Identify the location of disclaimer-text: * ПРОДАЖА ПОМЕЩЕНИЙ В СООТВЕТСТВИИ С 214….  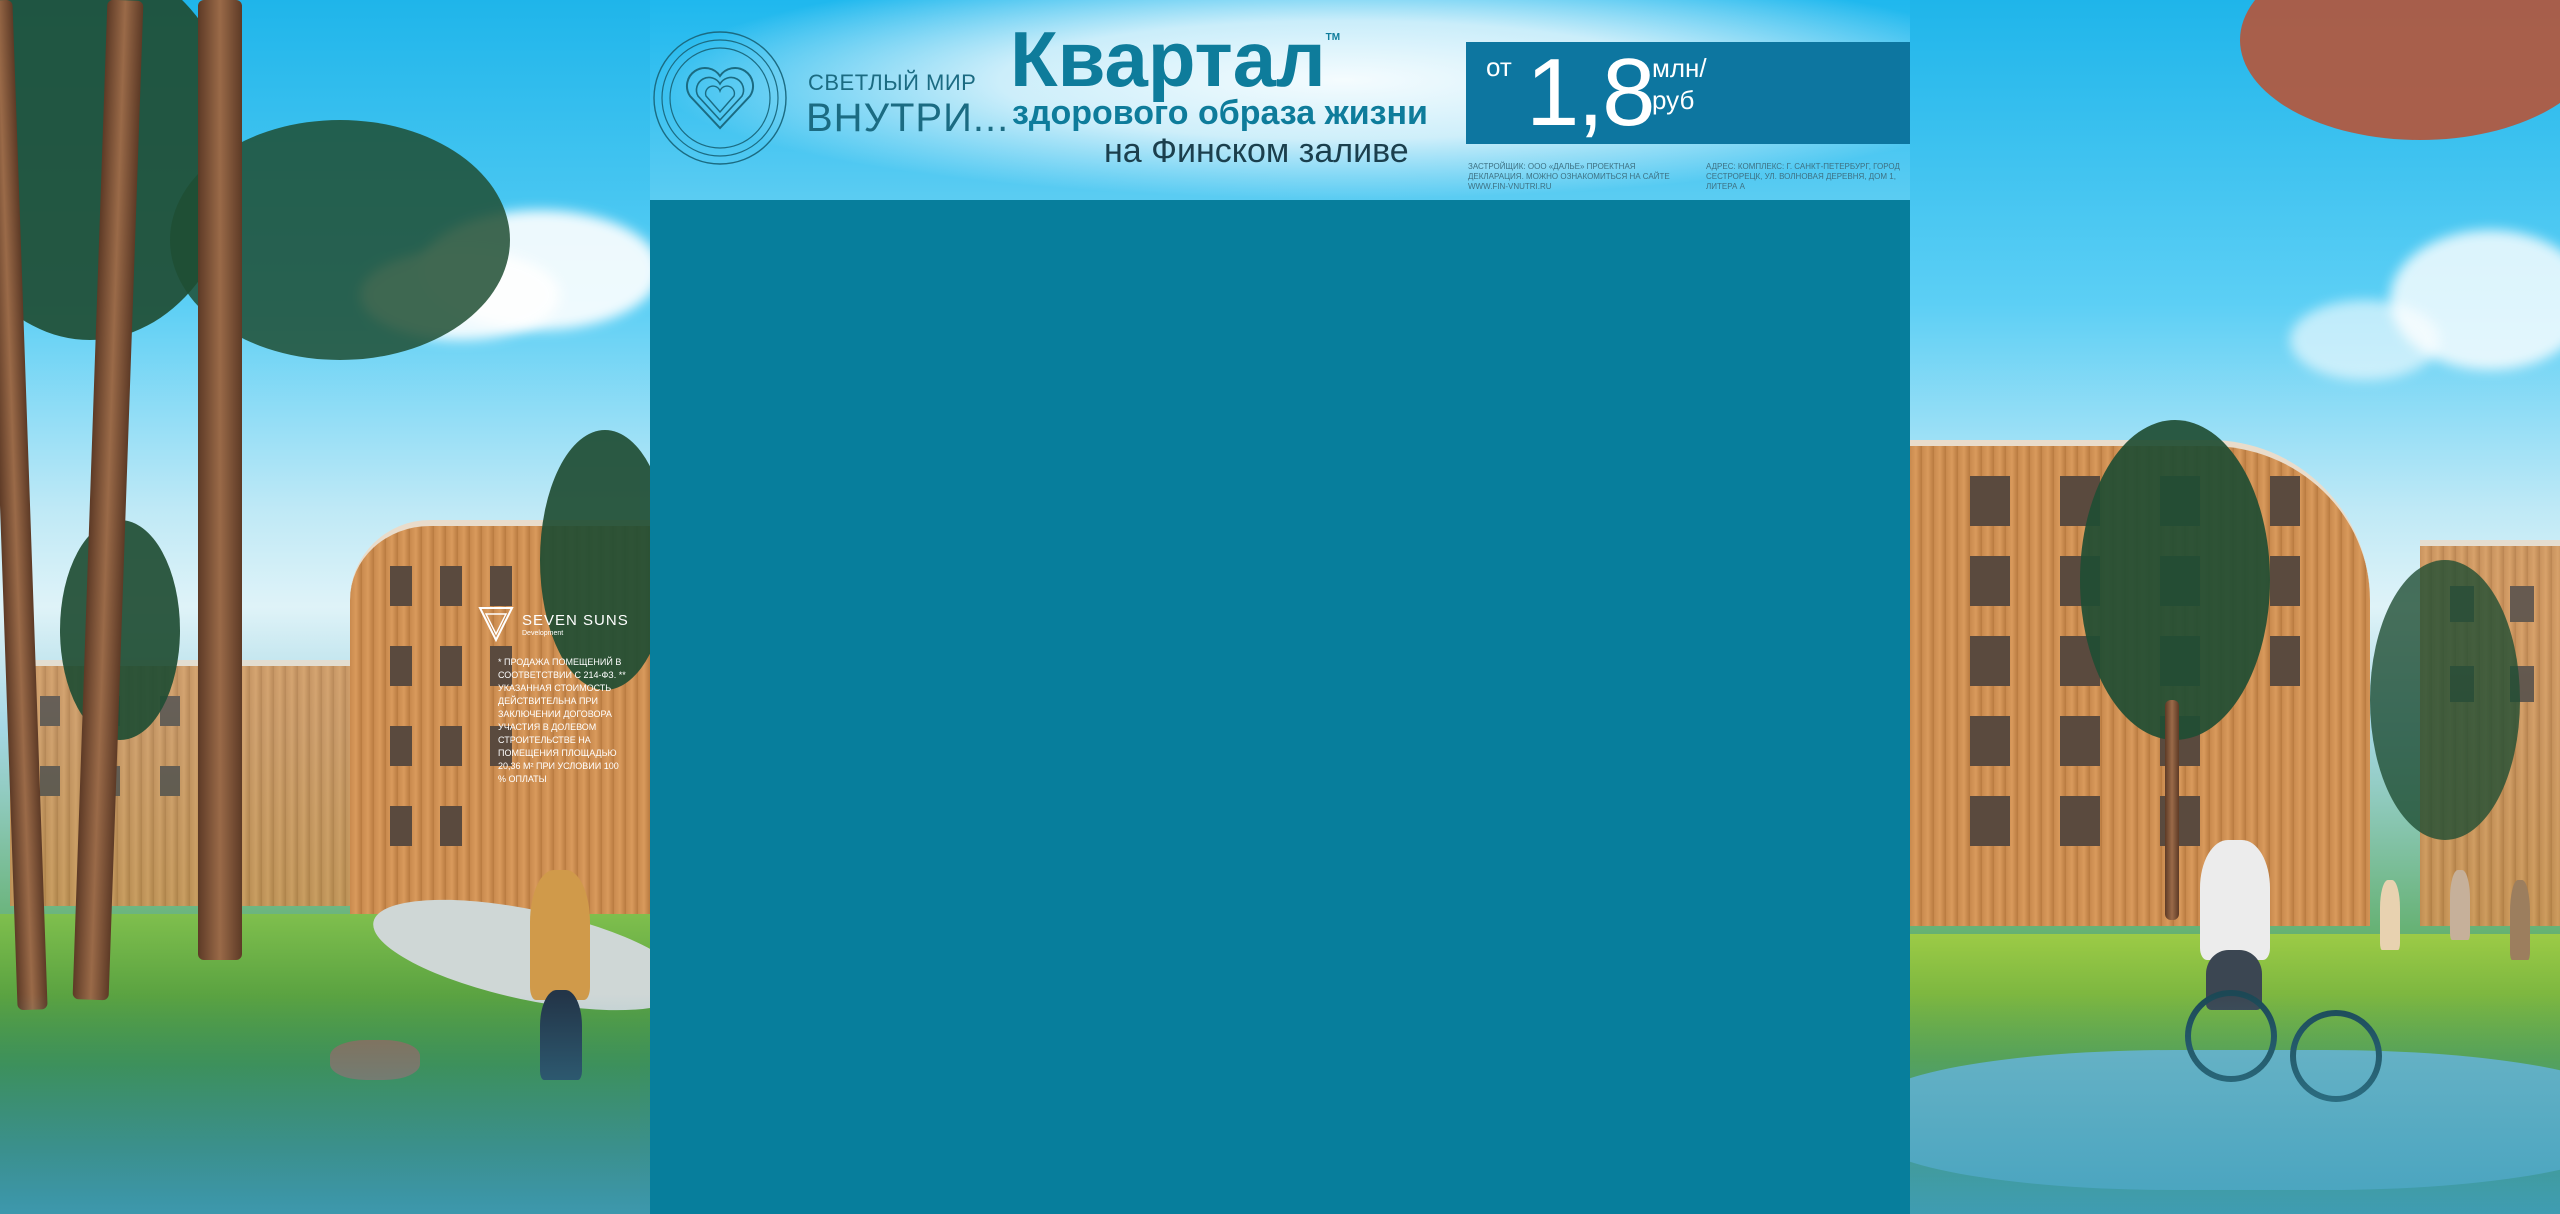
(562, 720).